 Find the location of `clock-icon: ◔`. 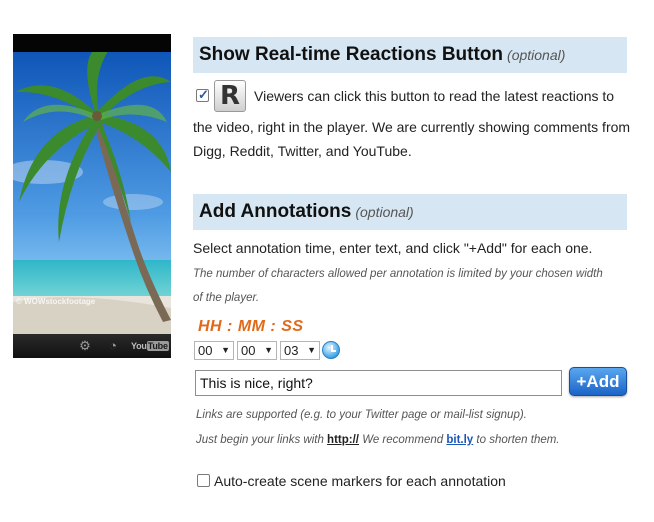

clock-icon: ◔ is located at coordinates (113, 346).